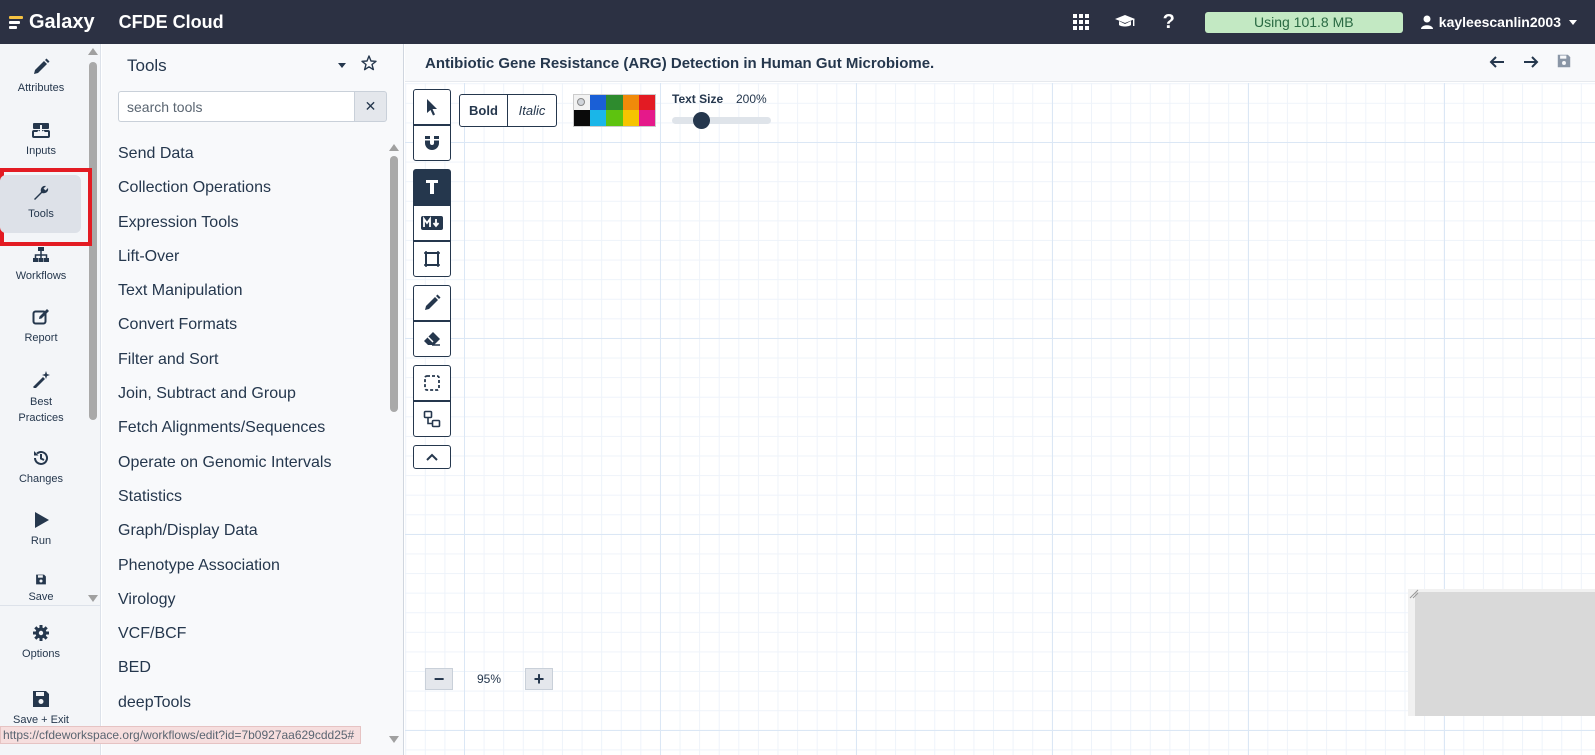 The image size is (1595, 755). I want to click on zoom-control: − 95% +, so click(489, 679).